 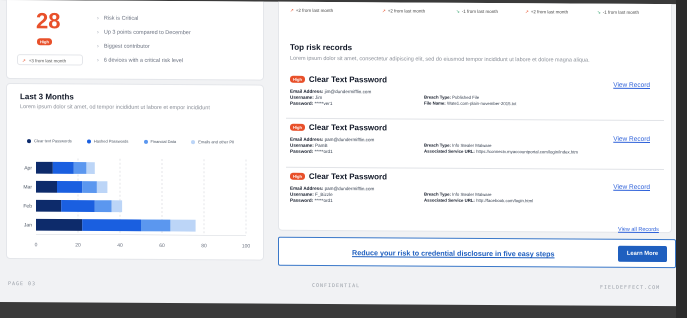 What do you see at coordinates (144, 65) in the screenshot?
I see `bullet-item: › 6 devices with a critical risk level` at bounding box center [144, 65].